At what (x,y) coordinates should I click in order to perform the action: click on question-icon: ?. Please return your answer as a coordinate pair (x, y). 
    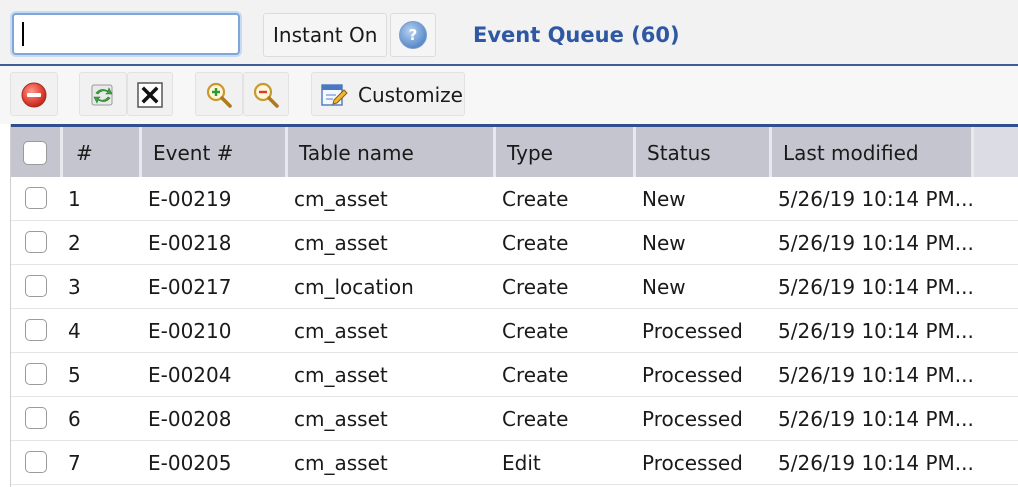
    Looking at the image, I should click on (413, 35).